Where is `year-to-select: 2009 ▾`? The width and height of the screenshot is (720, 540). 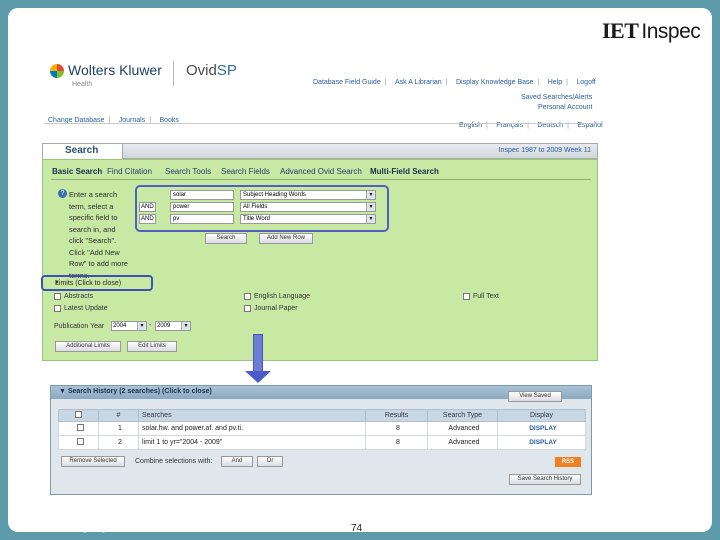 year-to-select: 2009 ▾ is located at coordinates (173, 326).